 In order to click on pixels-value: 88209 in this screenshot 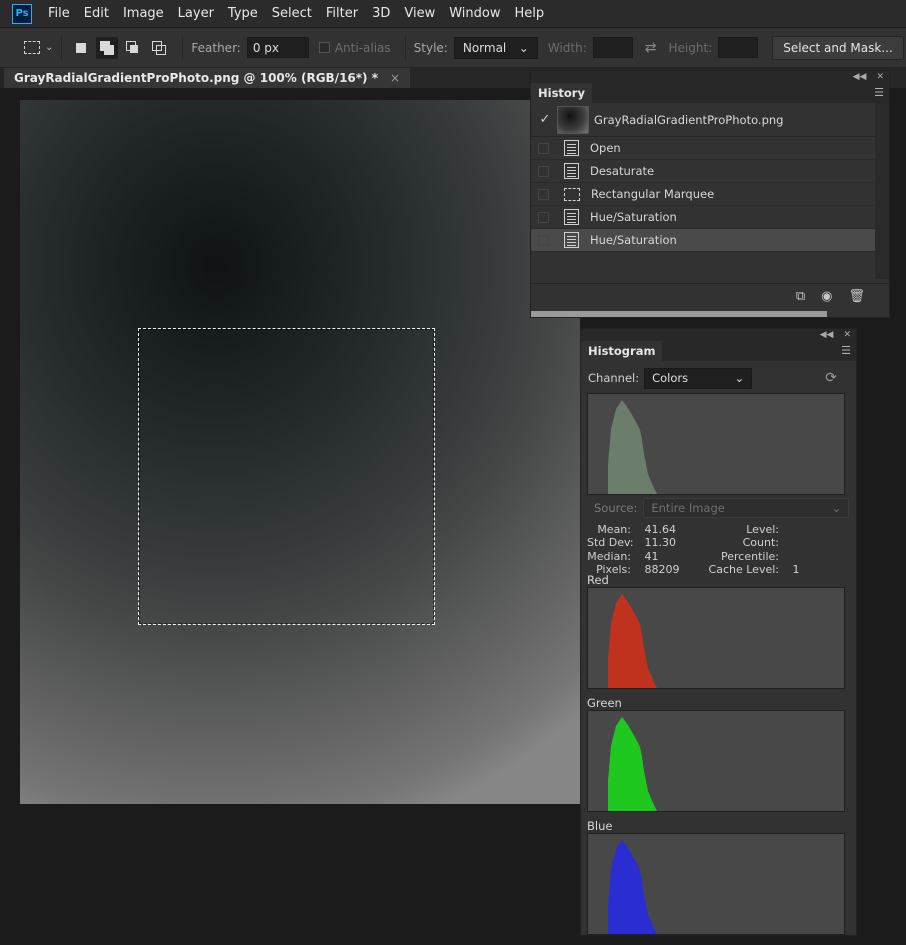, I will do `click(662, 569)`.